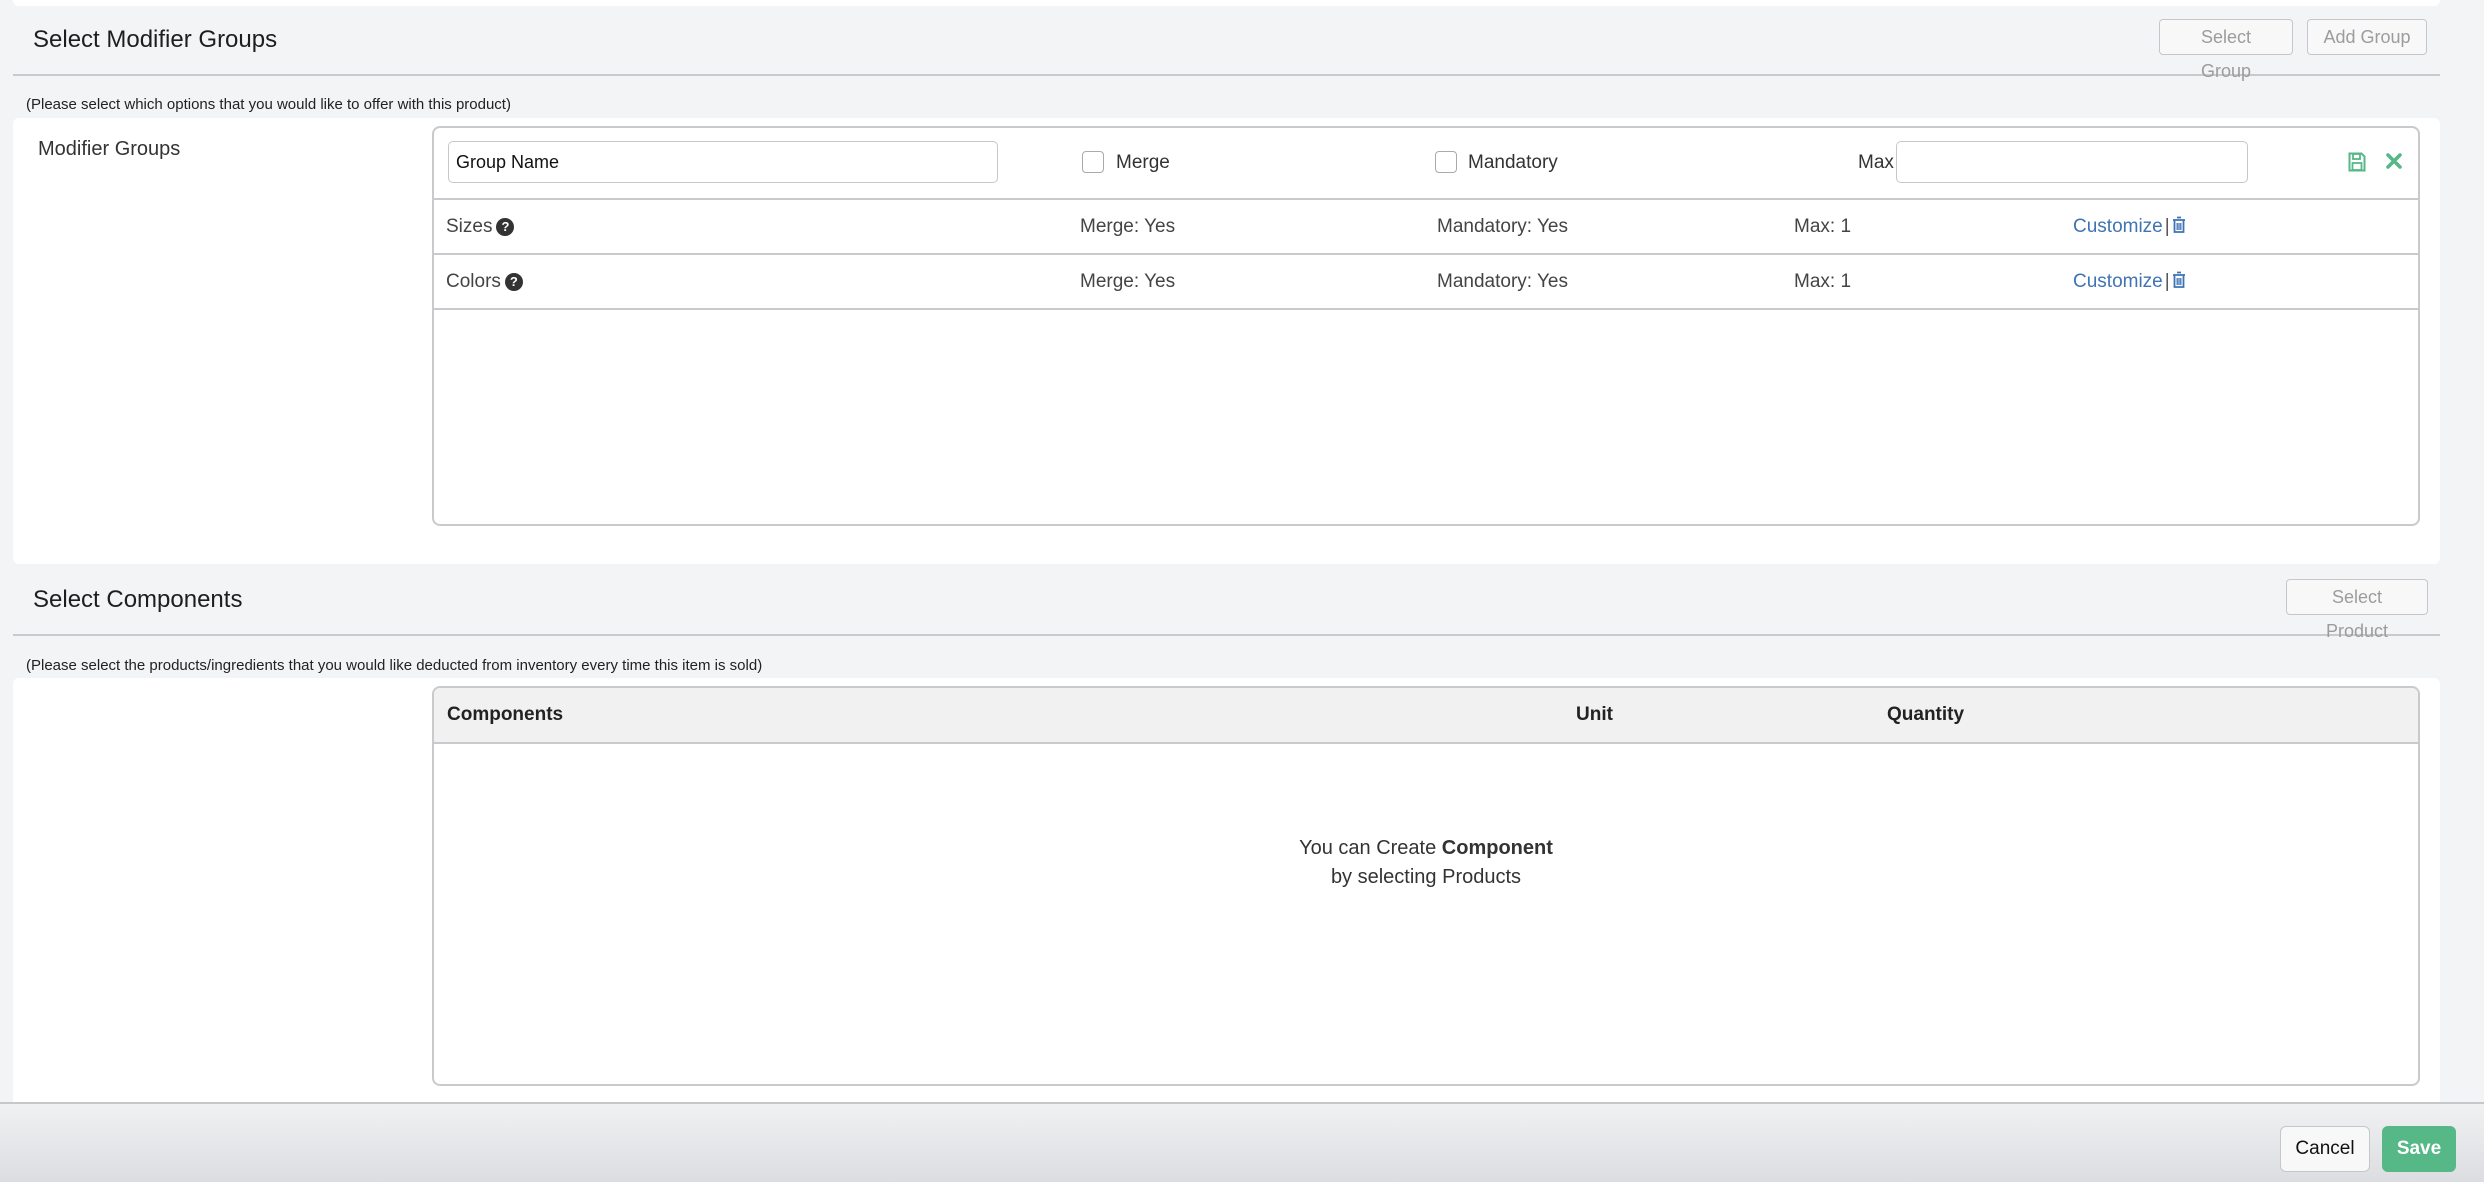 This screenshot has width=2484, height=1182. Describe the element at coordinates (1926, 714) in the screenshot. I see `column-header-quantity: Quantity` at that location.